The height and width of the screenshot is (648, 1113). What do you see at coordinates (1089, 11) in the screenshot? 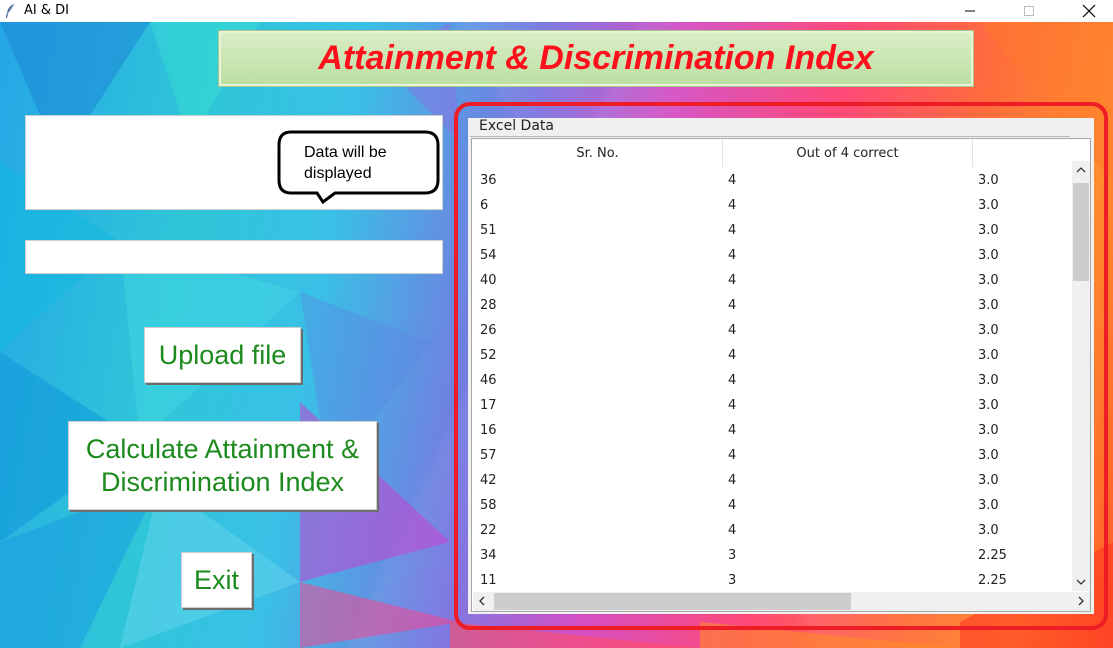
I see `close-icon` at bounding box center [1089, 11].